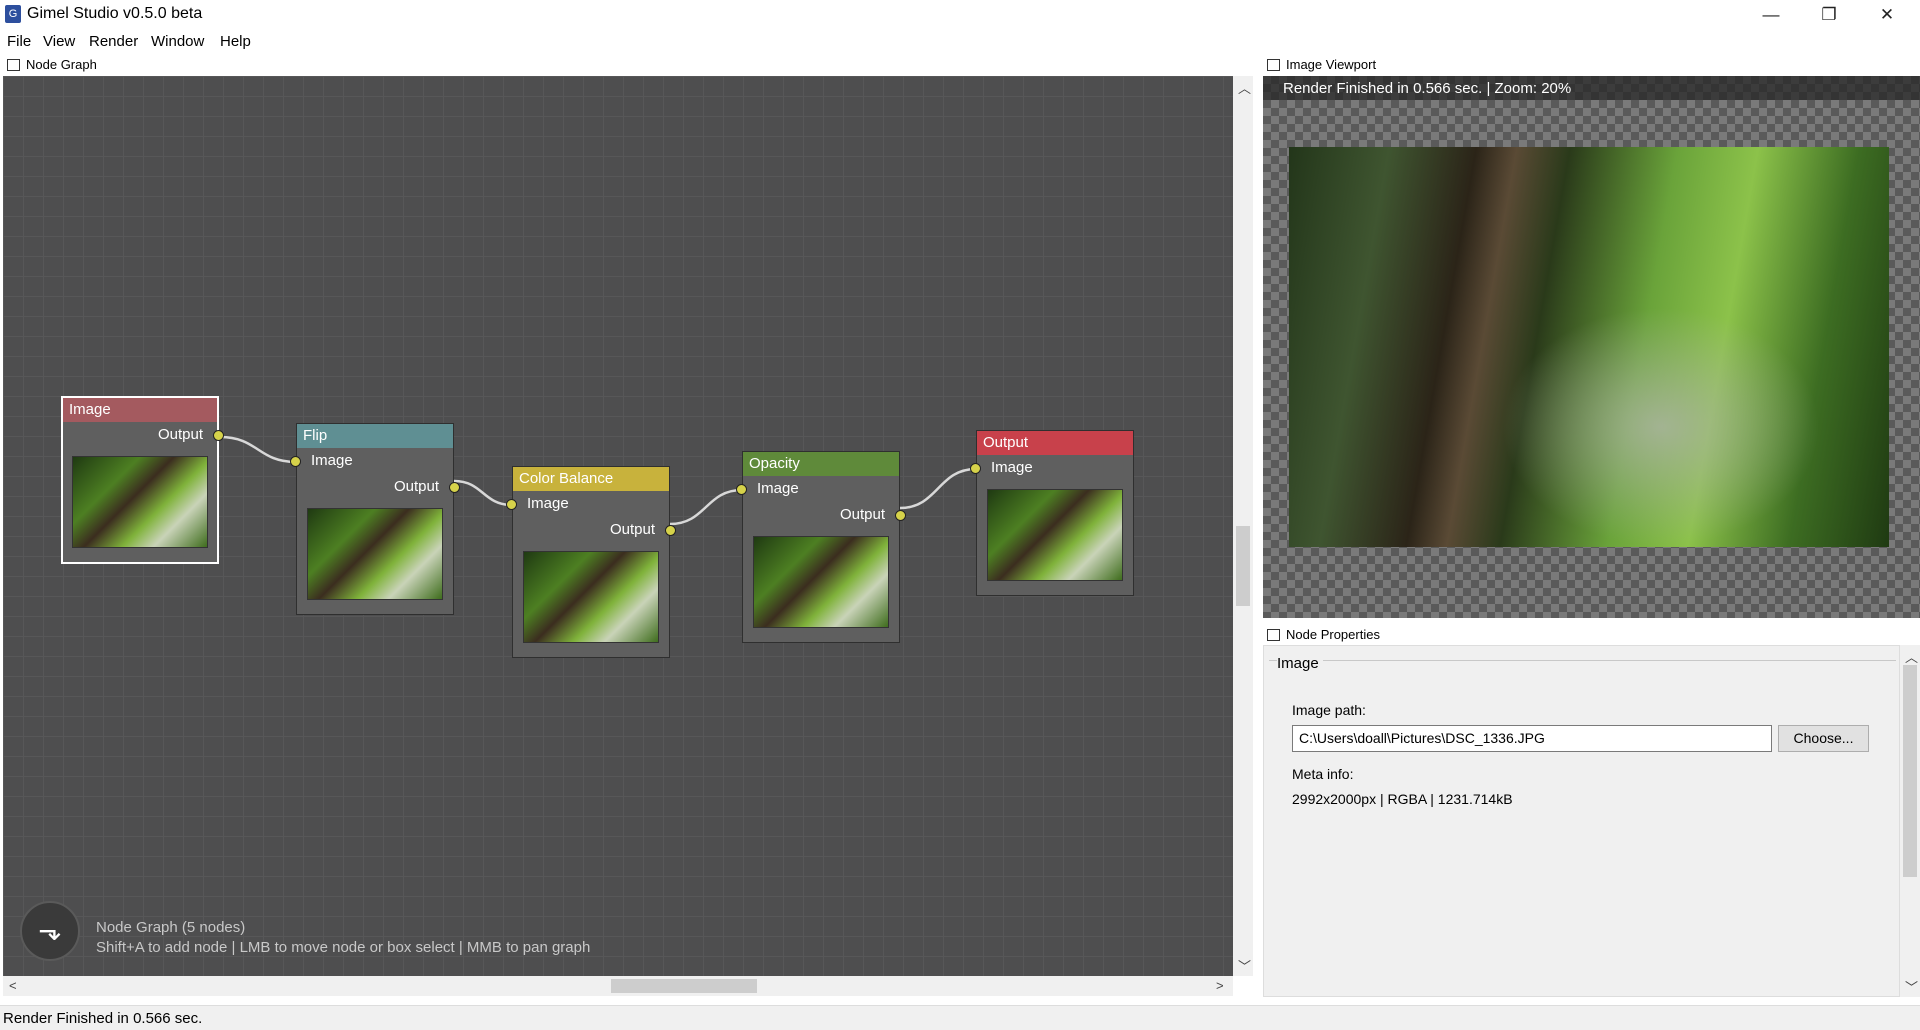 The height and width of the screenshot is (1030, 1920). What do you see at coordinates (13, 14) in the screenshot?
I see `app-icon: G` at bounding box center [13, 14].